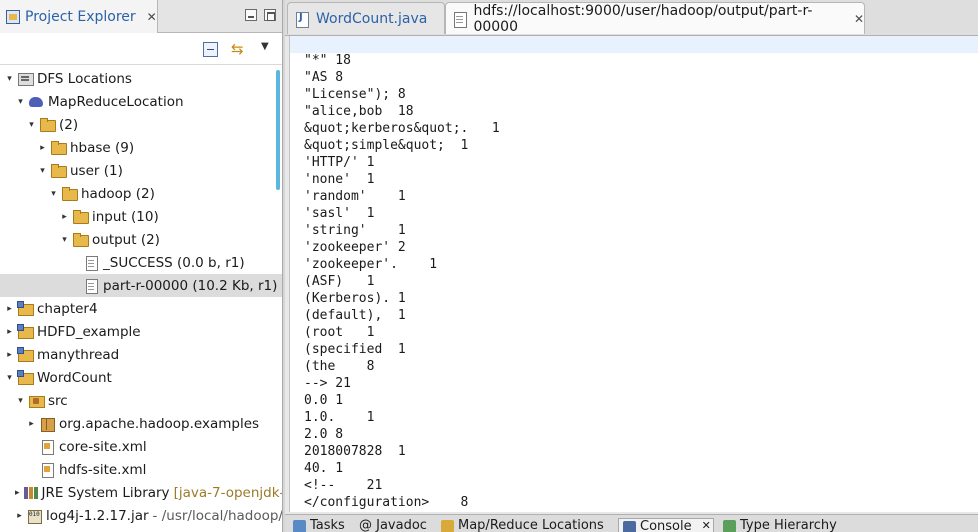 The height and width of the screenshot is (532, 978). Describe the element at coordinates (141, 354) in the screenshot. I see `tree-item: ▸ manythread` at that location.